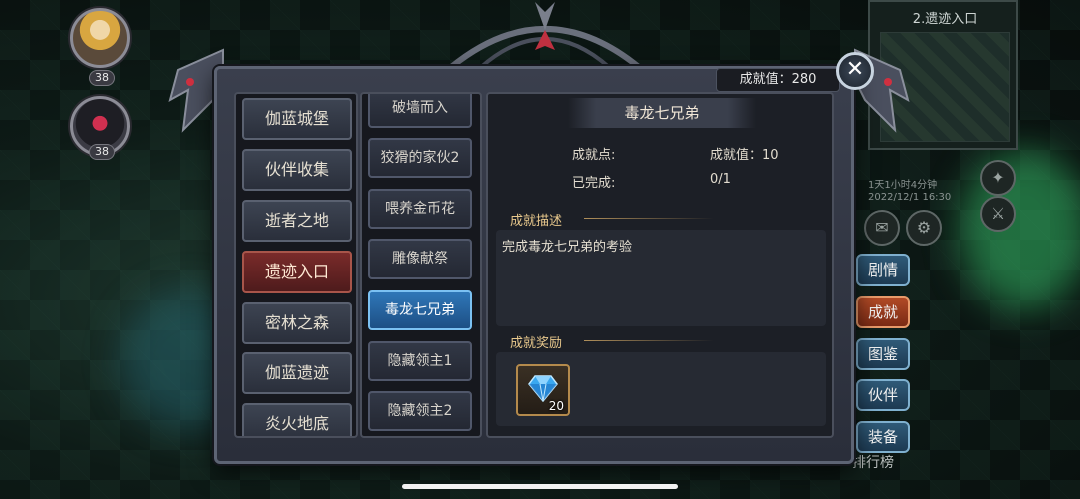  Describe the element at coordinates (744, 155) in the screenshot. I see `points-value: 成就值：10` at that location.